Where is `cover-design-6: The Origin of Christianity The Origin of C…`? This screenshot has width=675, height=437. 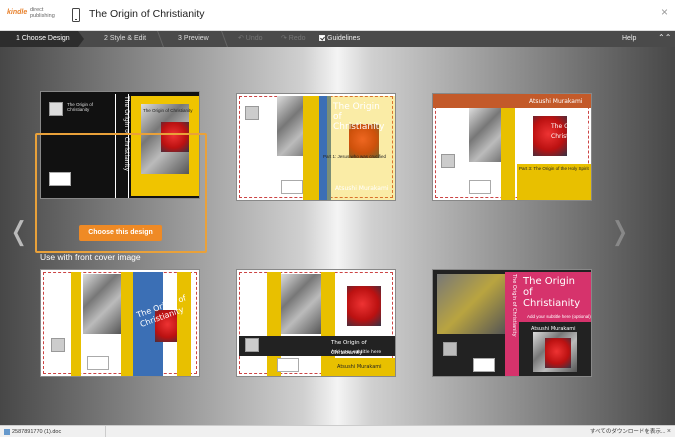
cover-design-6: The Origin of Christianity The Origin of C… is located at coordinates (512, 323).